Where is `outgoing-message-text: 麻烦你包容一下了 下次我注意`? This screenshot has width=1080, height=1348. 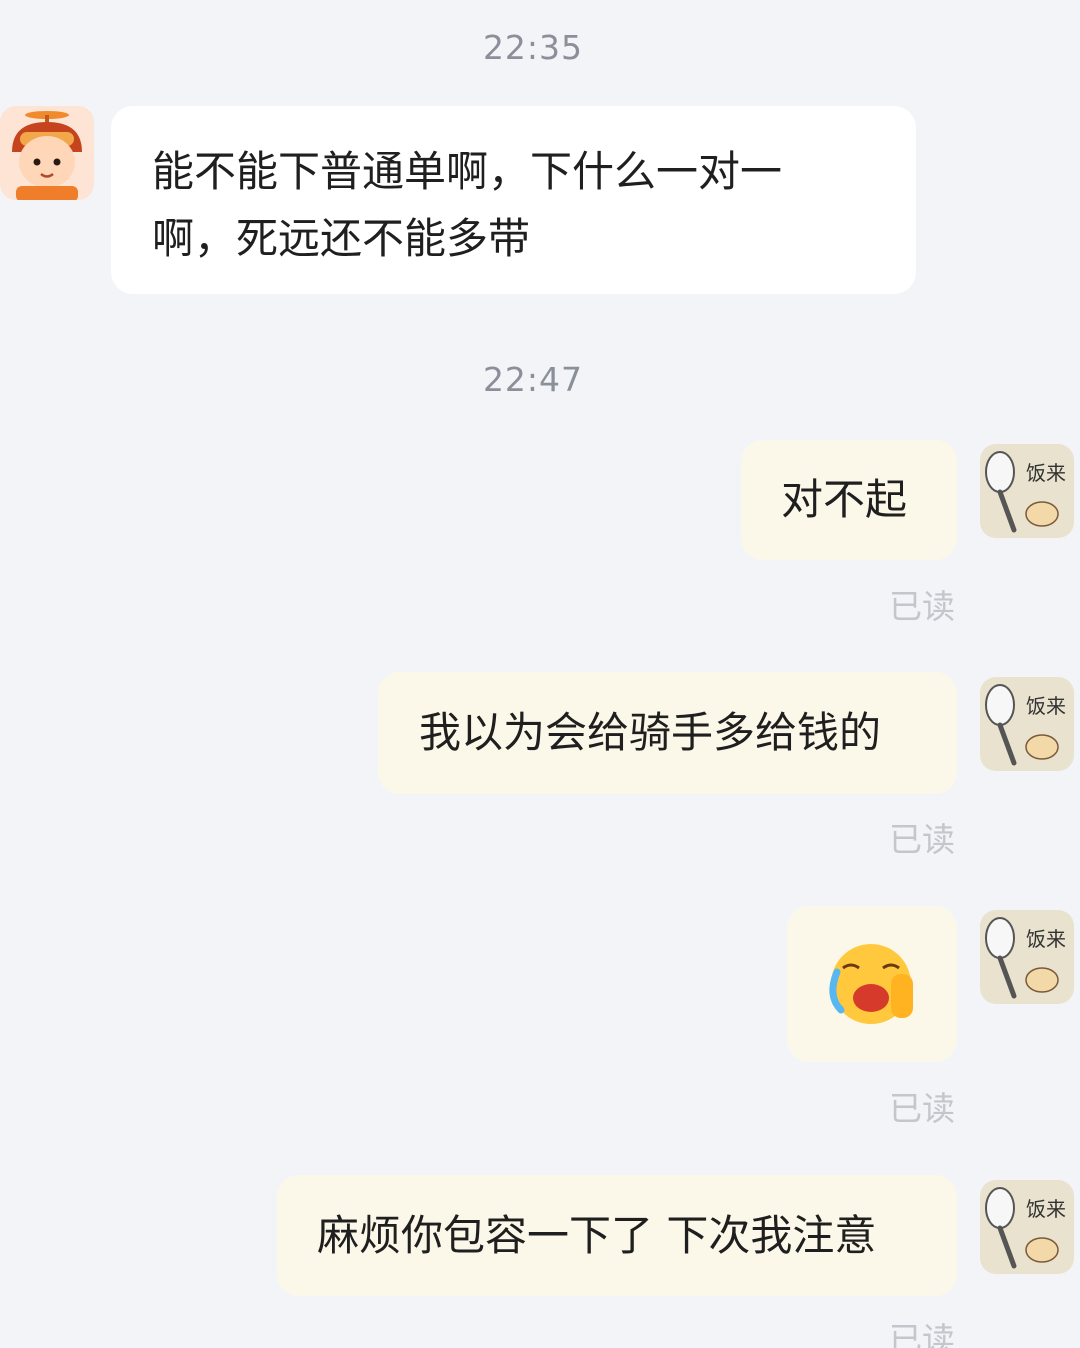
outgoing-message-text: 麻烦你包容一下了 下次我注意 is located at coordinates (597, 1235).